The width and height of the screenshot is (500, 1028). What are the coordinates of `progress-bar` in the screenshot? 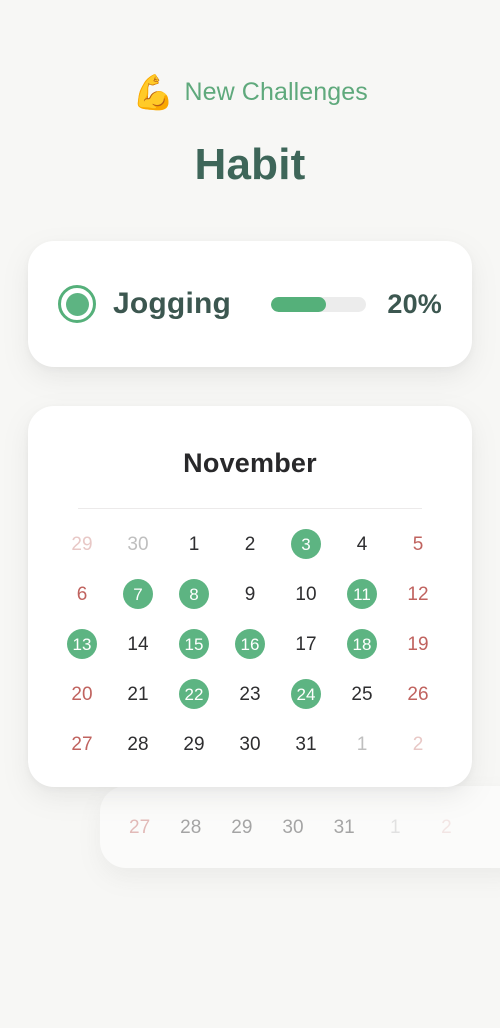 It's located at (319, 304).